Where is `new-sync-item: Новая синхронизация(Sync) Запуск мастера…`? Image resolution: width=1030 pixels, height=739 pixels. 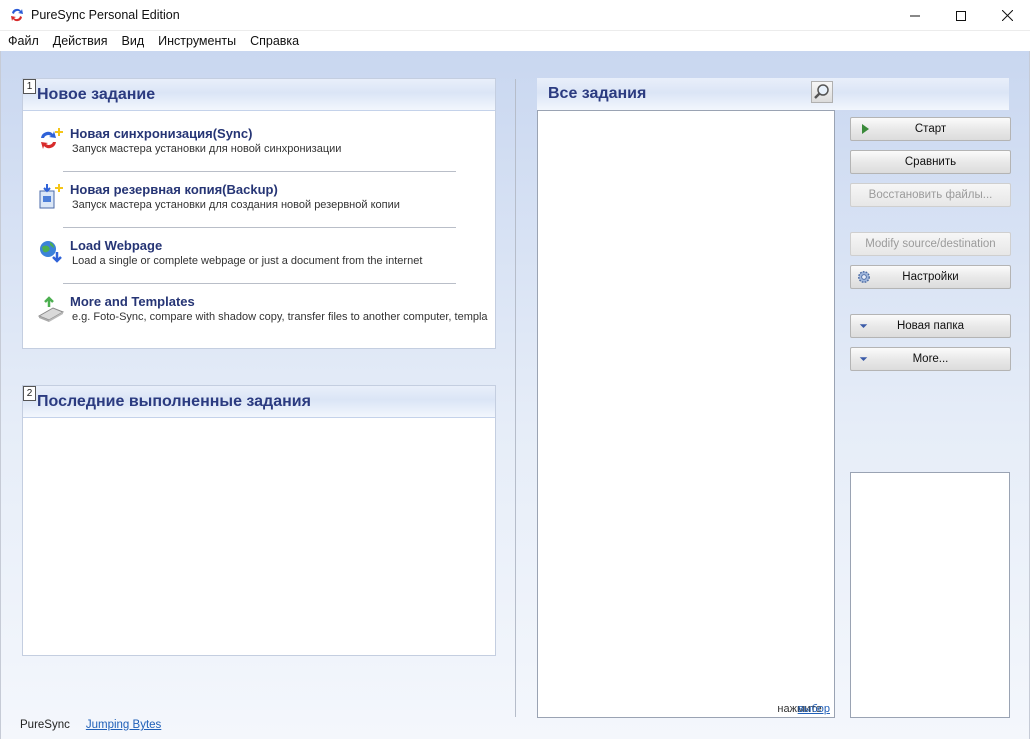 new-sync-item: Новая синхронизация(Sync) Запуск мастера… is located at coordinates (267, 144).